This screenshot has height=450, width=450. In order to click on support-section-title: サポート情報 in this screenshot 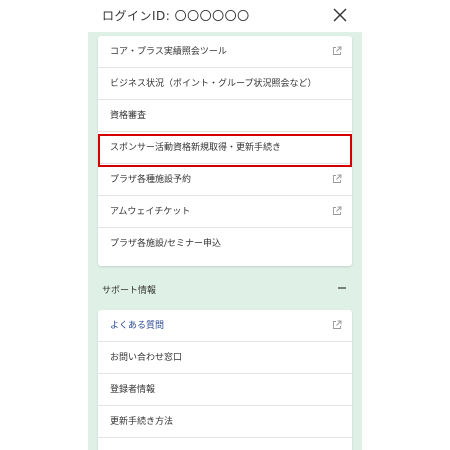, I will do `click(129, 291)`.